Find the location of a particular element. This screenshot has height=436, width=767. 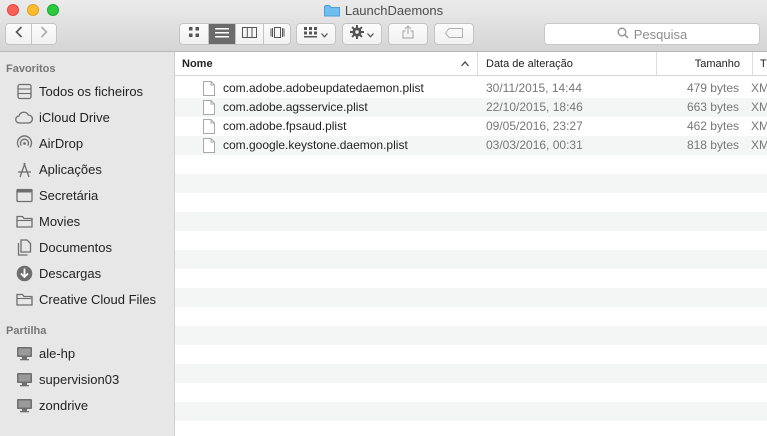

window-title-area: LaunchDaemons is located at coordinates (383, 11).